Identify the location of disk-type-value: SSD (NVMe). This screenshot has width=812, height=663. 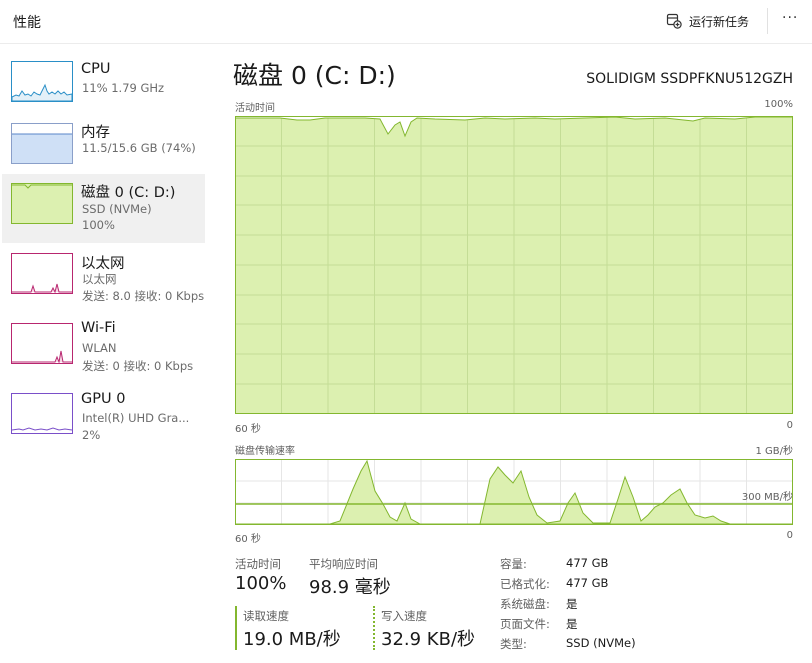
(601, 643).